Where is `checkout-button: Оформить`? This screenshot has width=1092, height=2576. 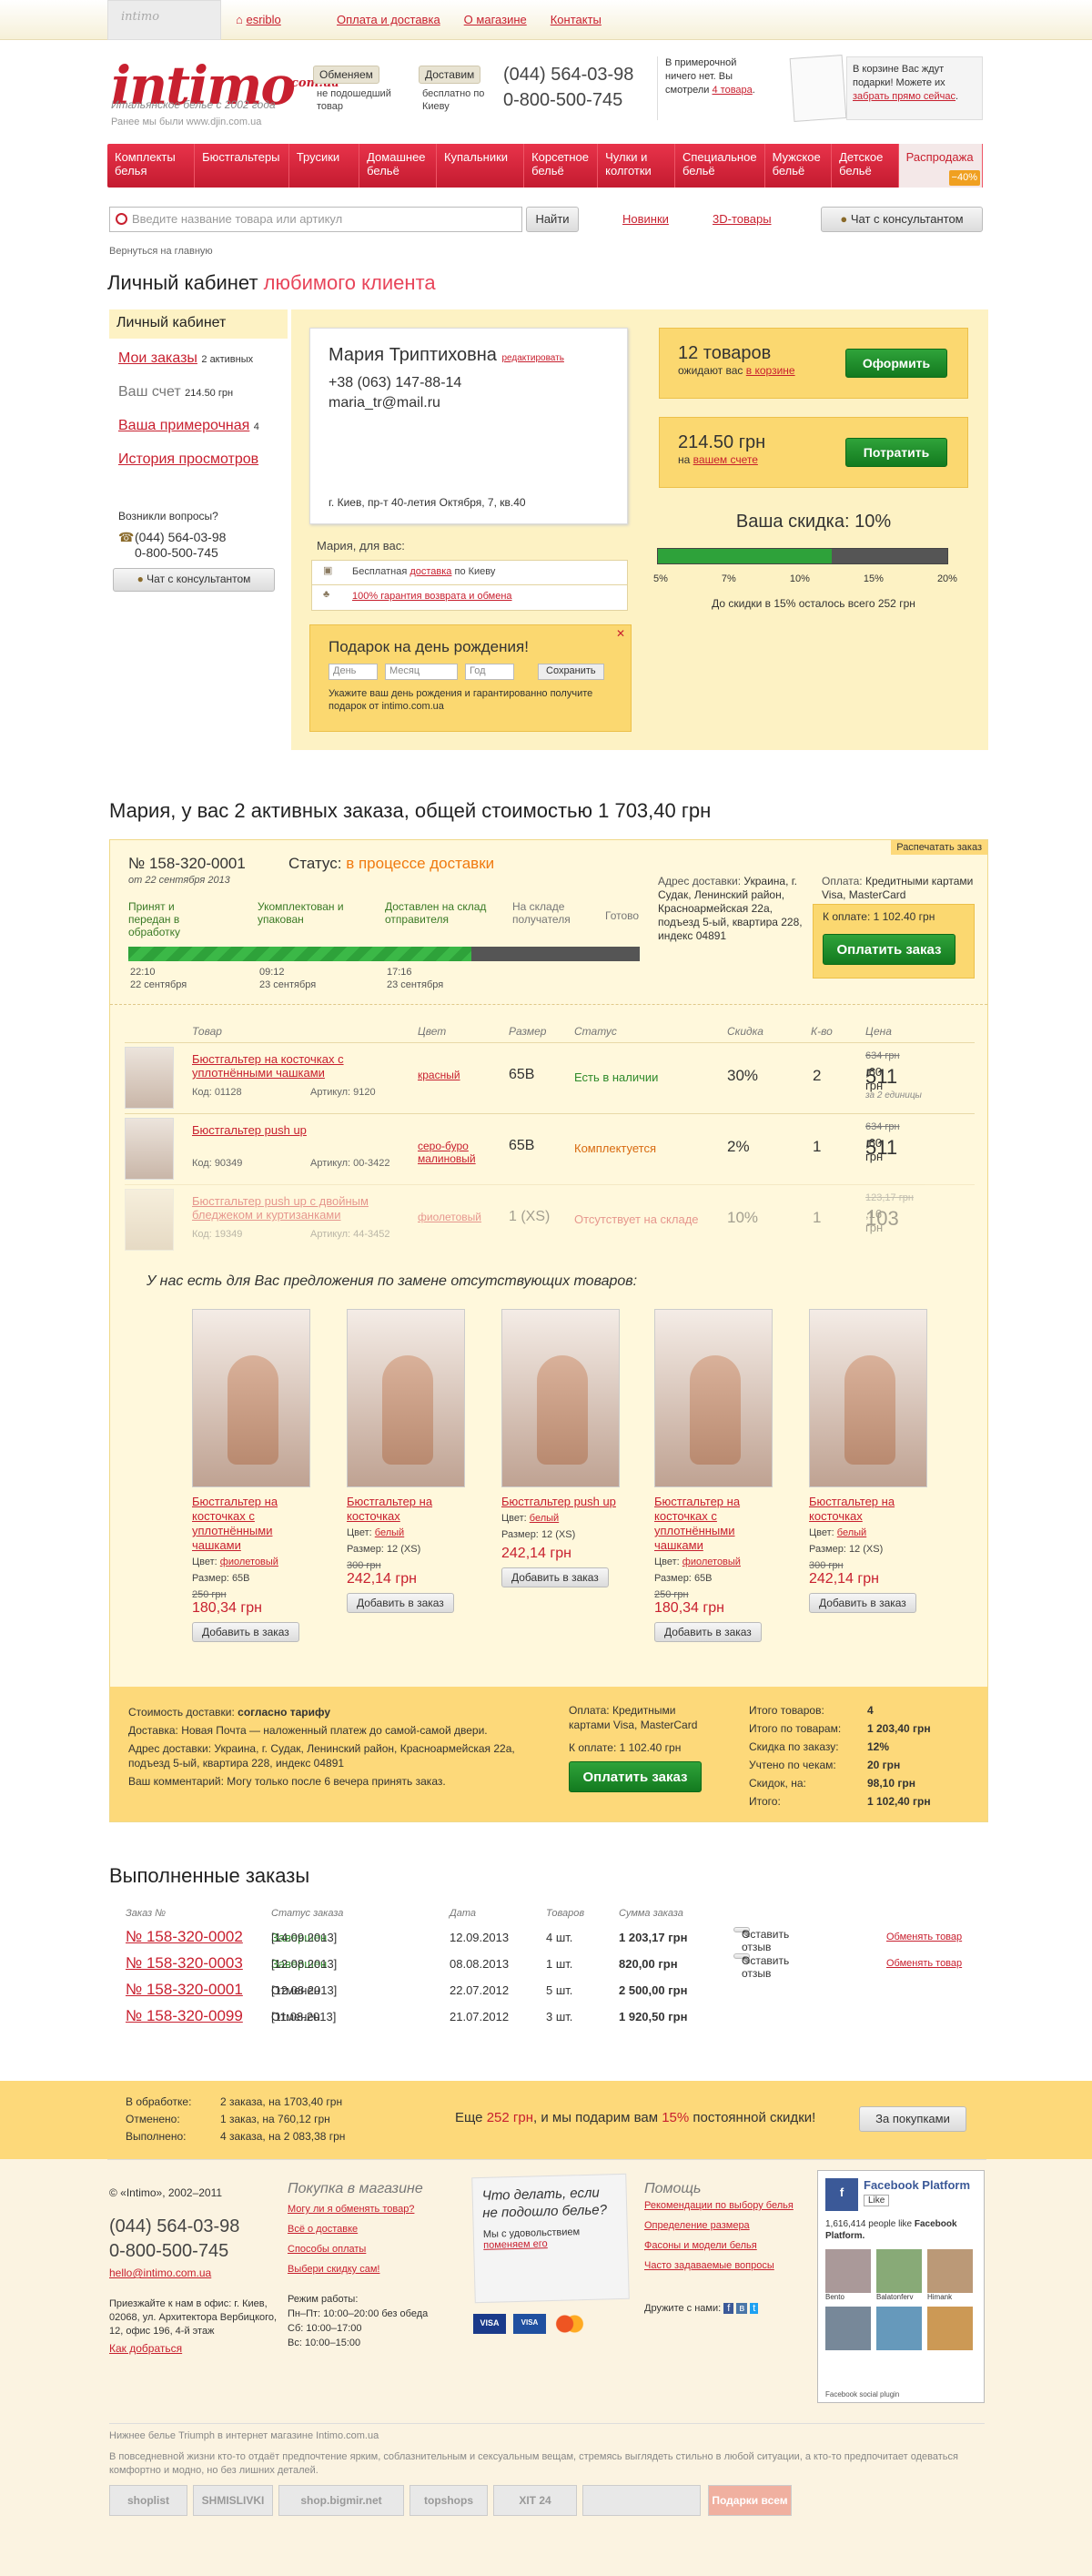
checkout-button: Оформить is located at coordinates (896, 363).